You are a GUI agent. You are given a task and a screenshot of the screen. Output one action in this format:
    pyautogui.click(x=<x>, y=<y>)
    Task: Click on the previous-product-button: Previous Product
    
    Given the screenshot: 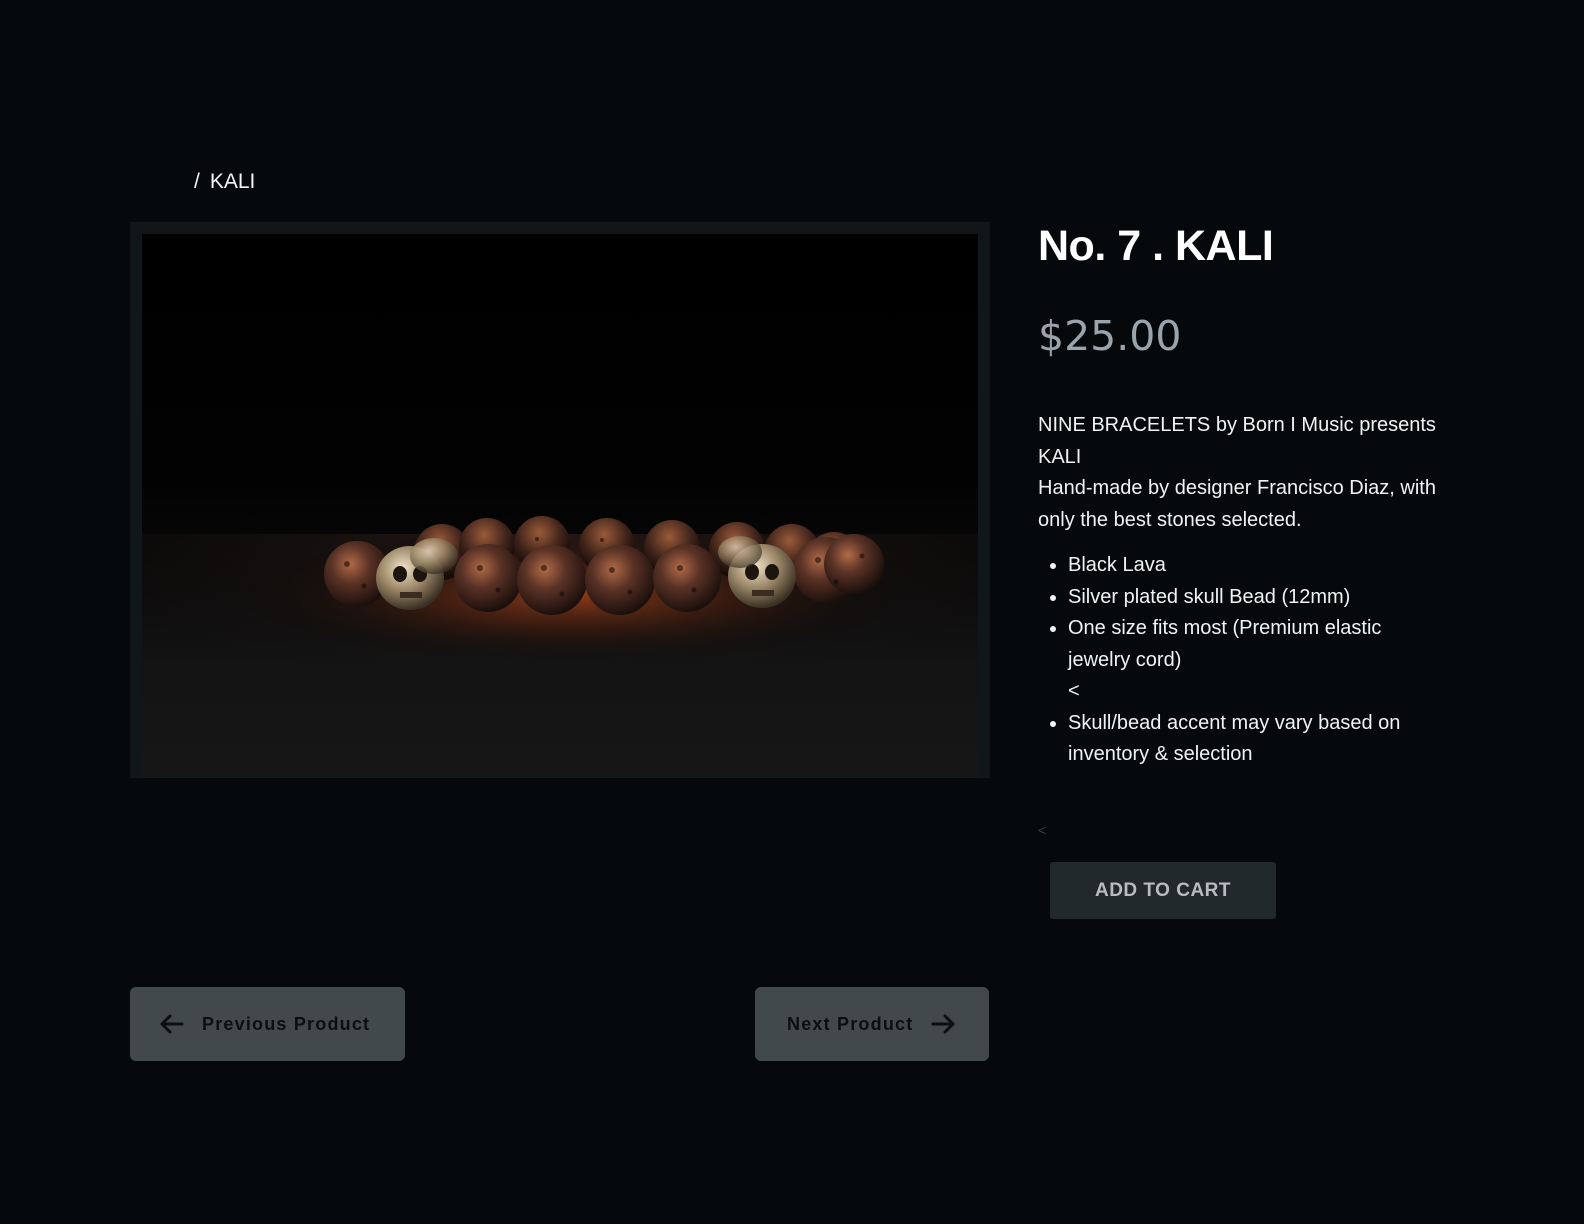 What is the action you would take?
    pyautogui.click(x=267, y=1024)
    